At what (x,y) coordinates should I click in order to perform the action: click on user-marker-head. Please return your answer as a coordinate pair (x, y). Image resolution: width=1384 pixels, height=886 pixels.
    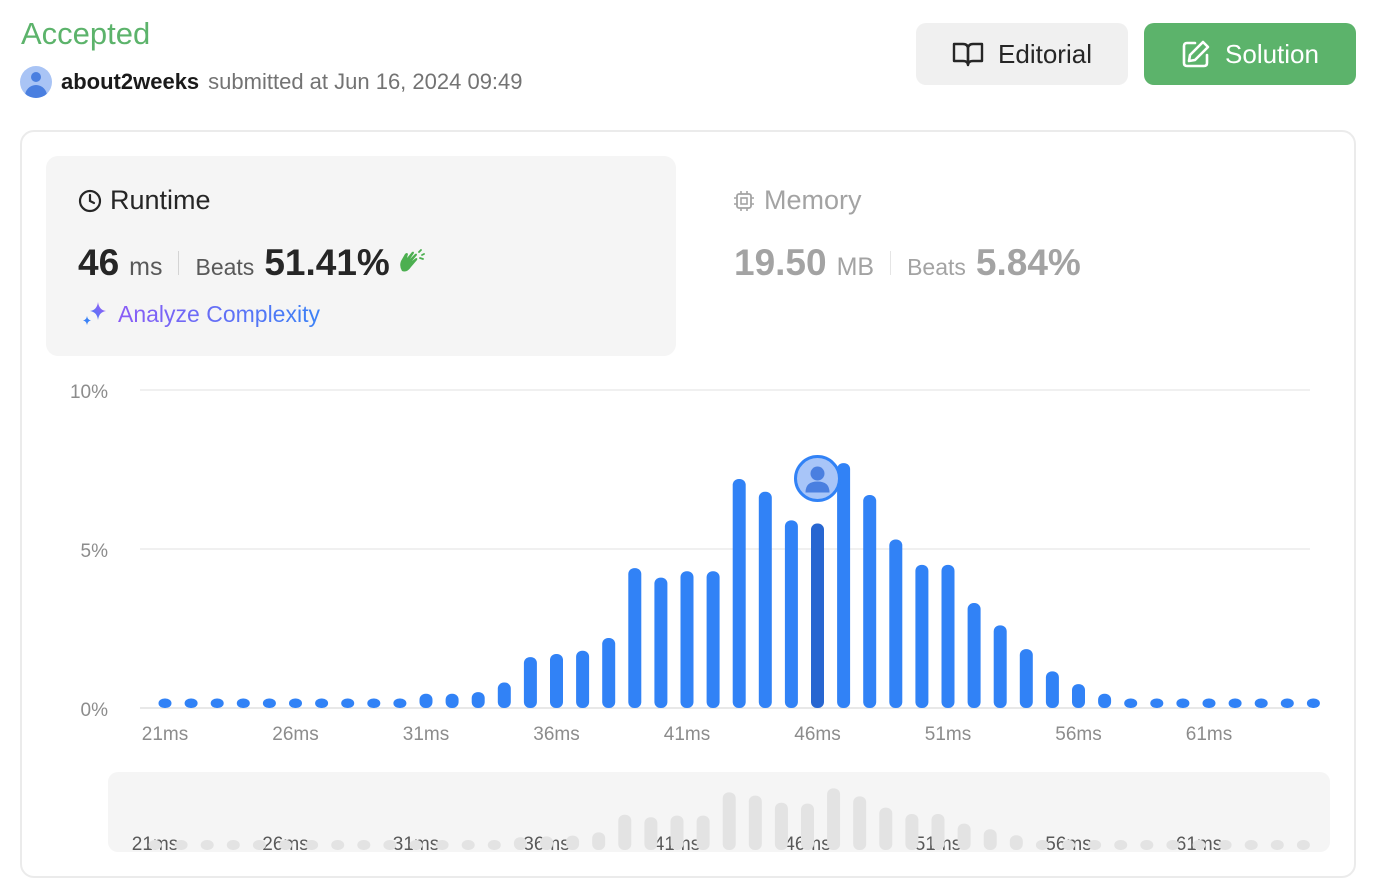
    Looking at the image, I should click on (817, 473).